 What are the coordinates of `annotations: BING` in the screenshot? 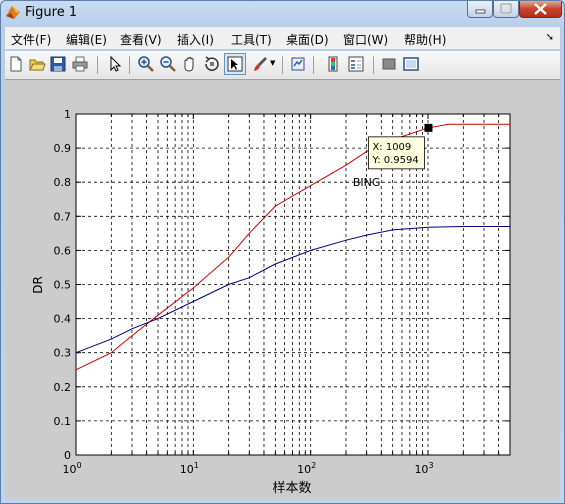 It's located at (367, 182).